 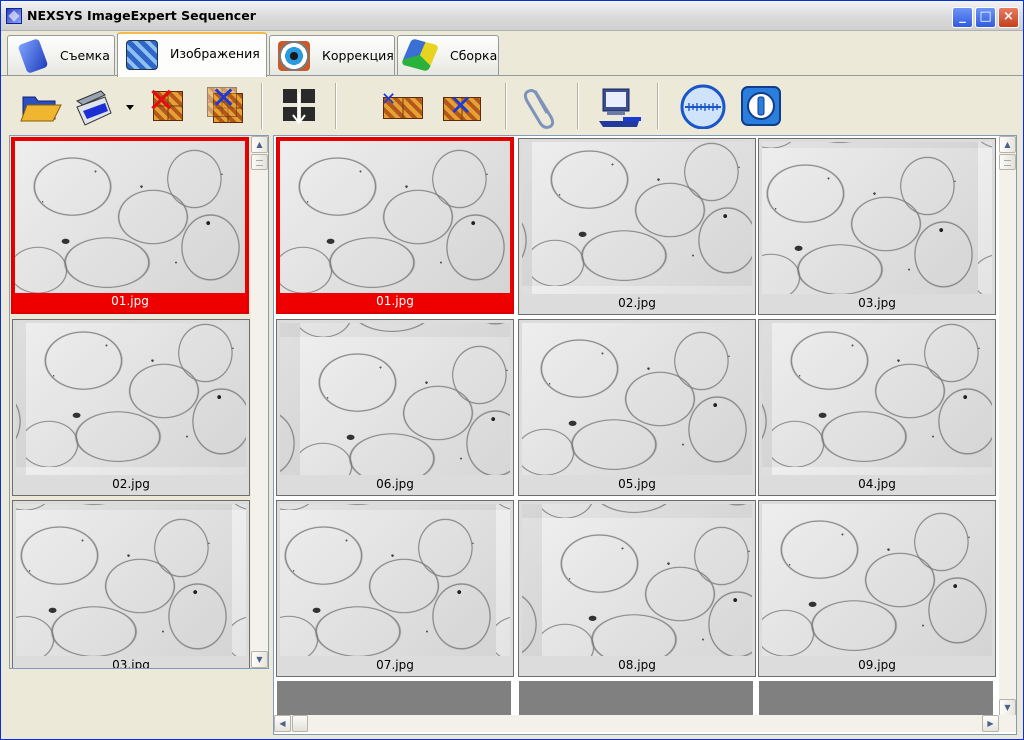 What do you see at coordinates (637, 484) in the screenshot?
I see `grid-item-label: 05.jpg` at bounding box center [637, 484].